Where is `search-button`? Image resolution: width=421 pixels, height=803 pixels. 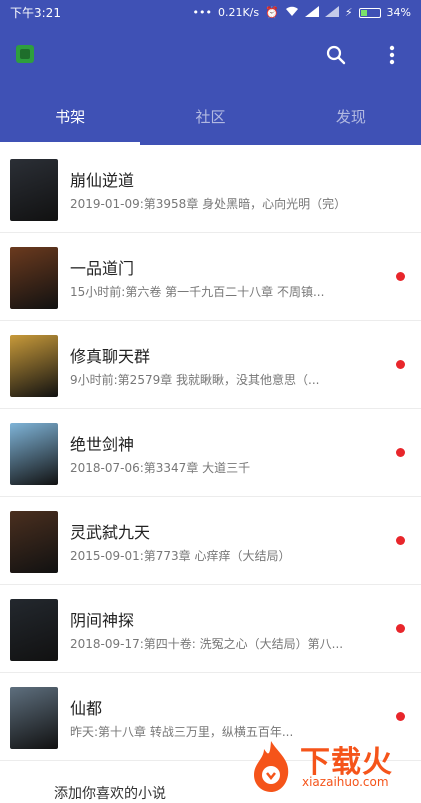 search-button is located at coordinates (336, 55).